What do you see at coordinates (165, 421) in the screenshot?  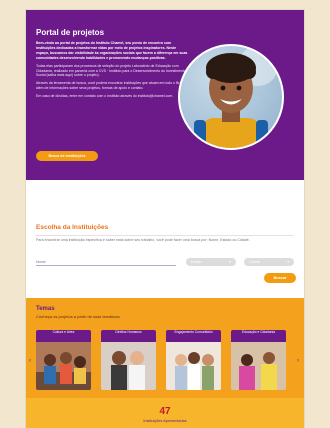 I see `institutions-count-label: Instituições Apresentadas` at bounding box center [165, 421].